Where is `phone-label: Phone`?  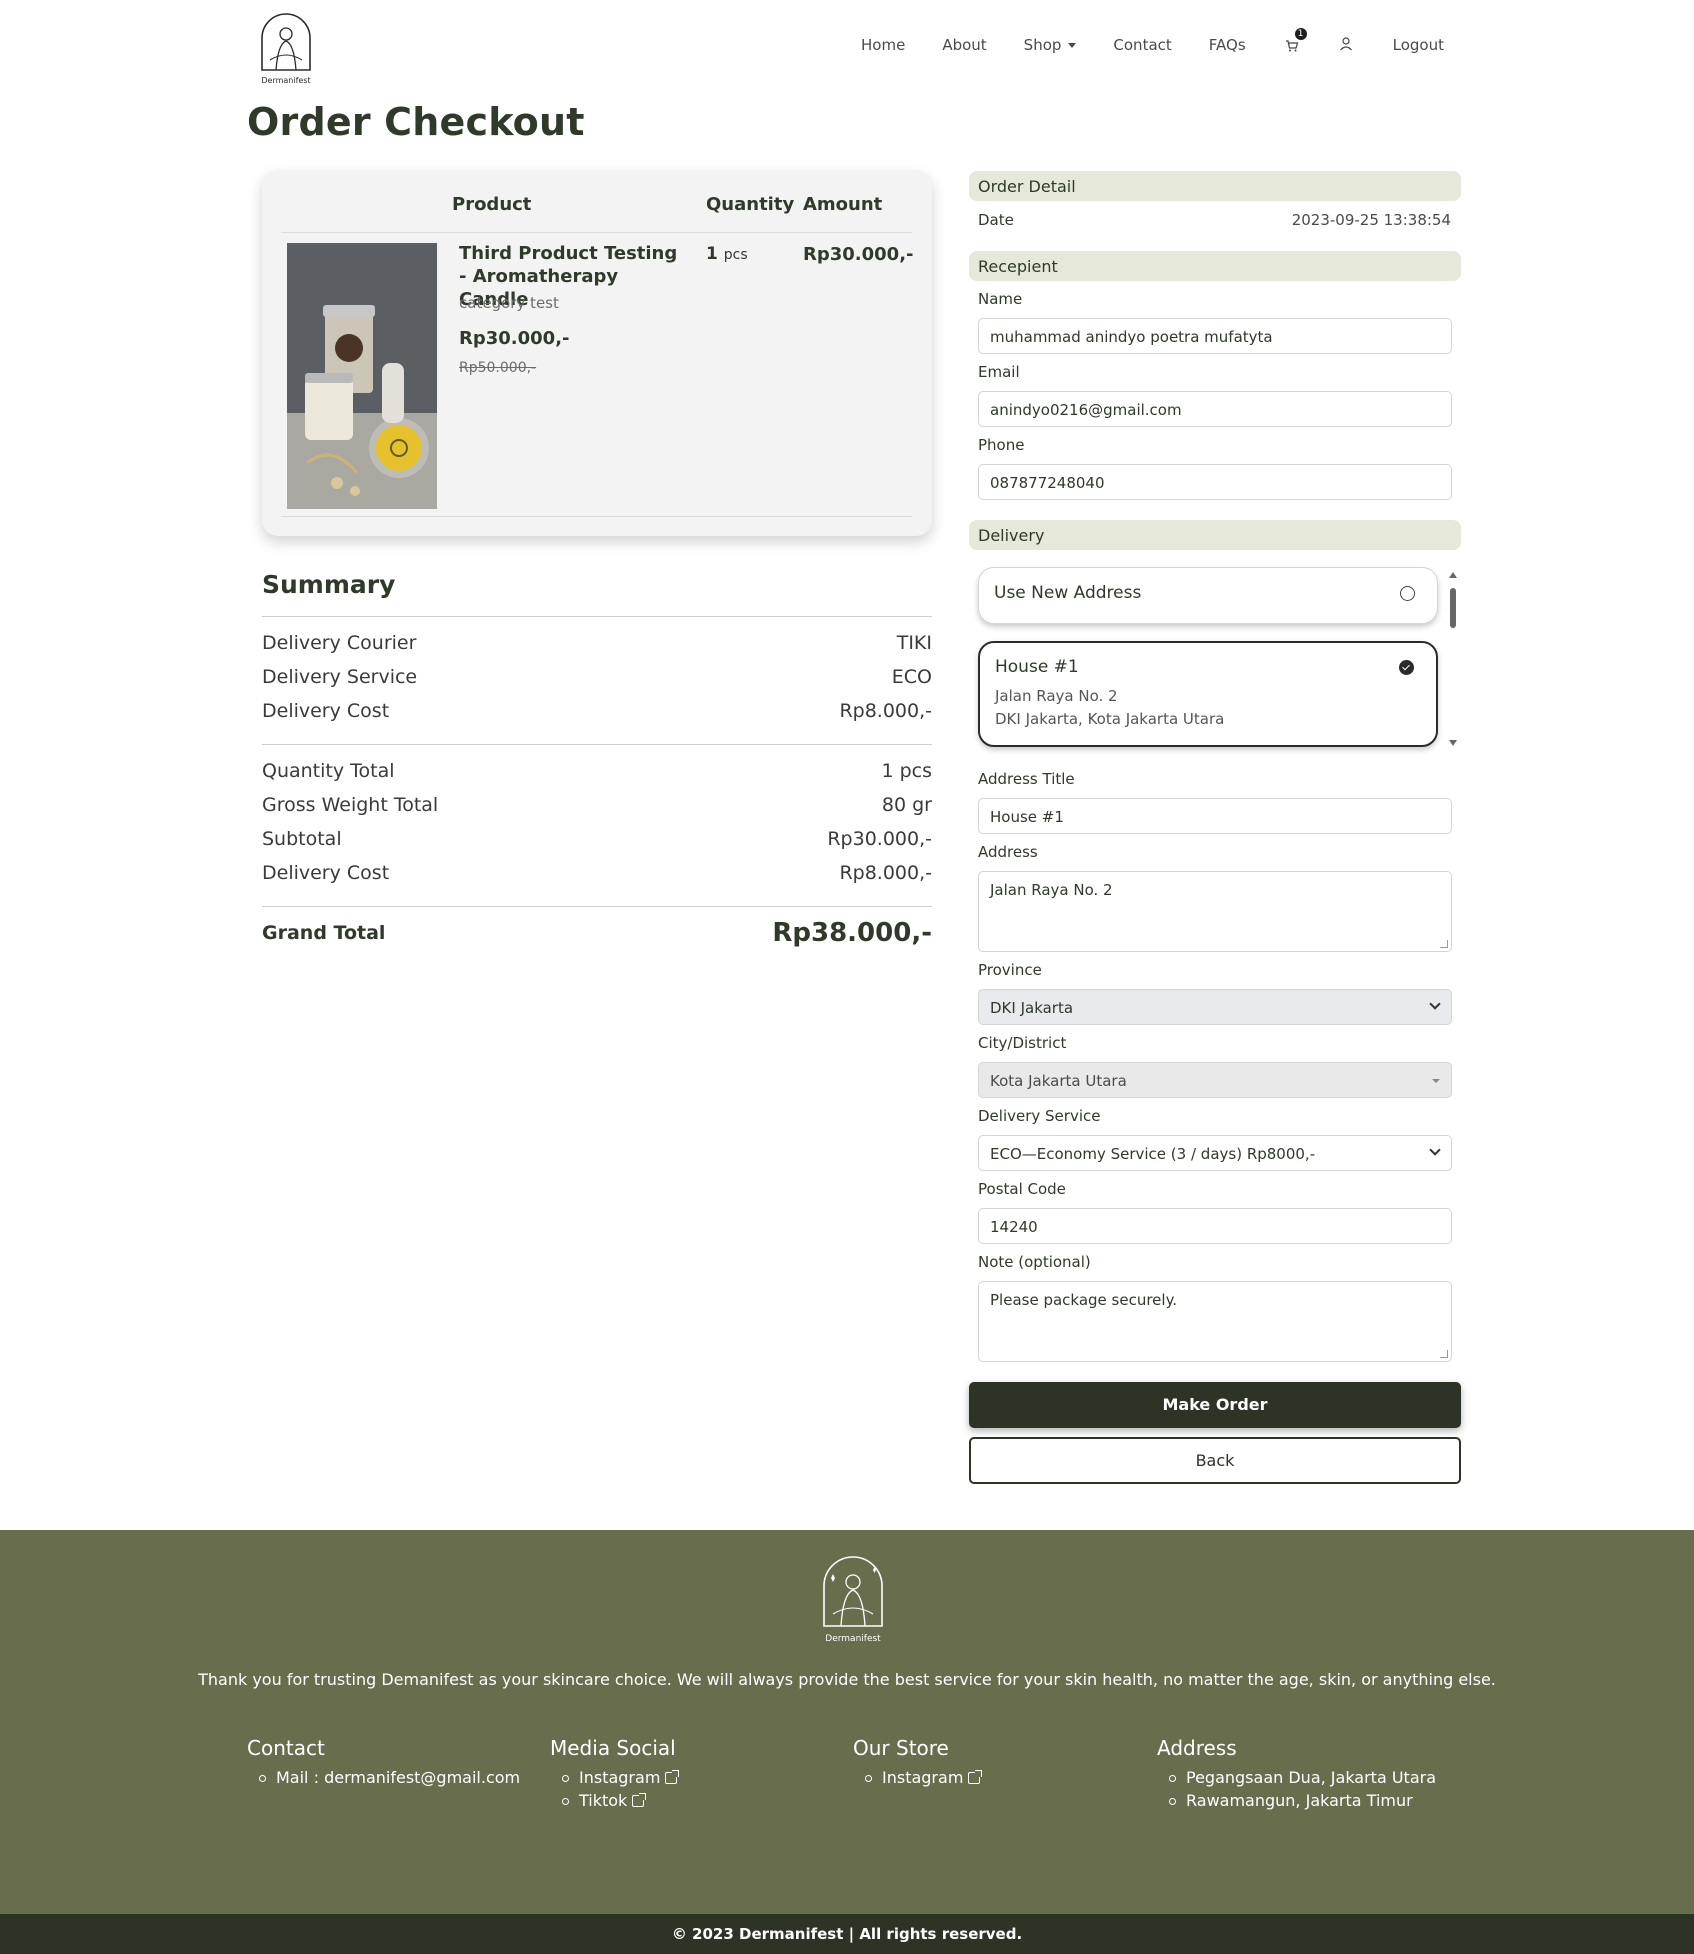
phone-label: Phone is located at coordinates (1001, 445).